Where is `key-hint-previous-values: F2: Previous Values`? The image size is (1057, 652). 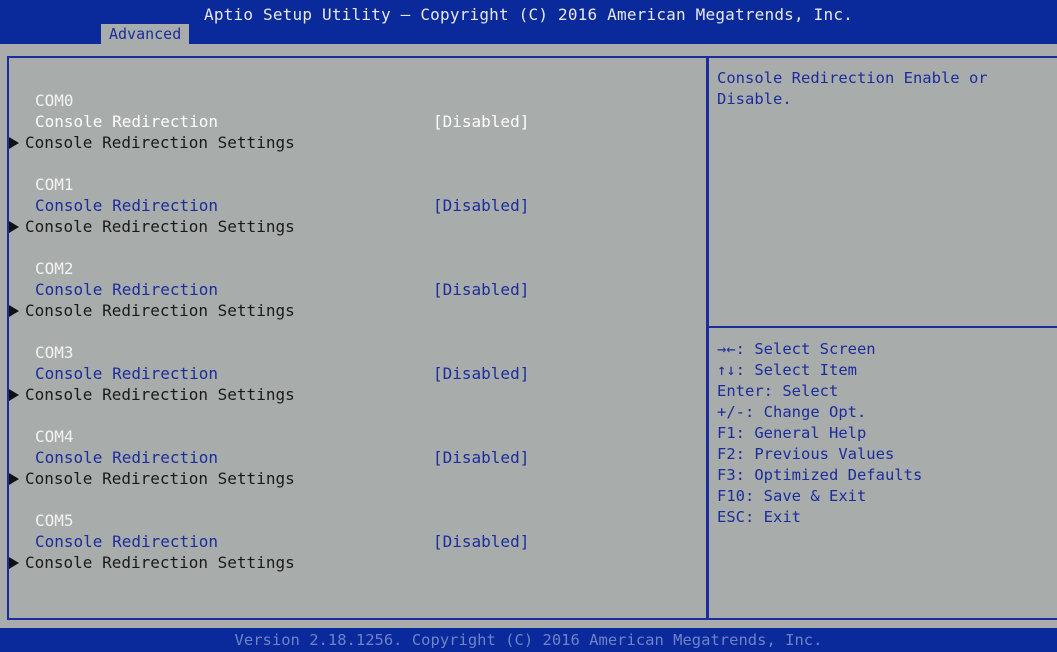 key-hint-previous-values: F2: Previous Values is located at coordinates (806, 454).